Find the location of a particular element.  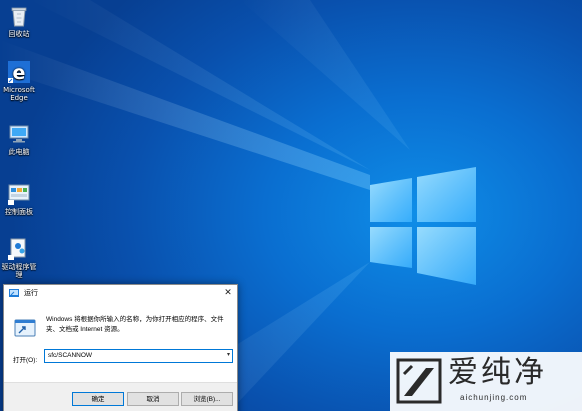

desktop-icon-label: Microsoft Edge is located at coordinates (19, 94).